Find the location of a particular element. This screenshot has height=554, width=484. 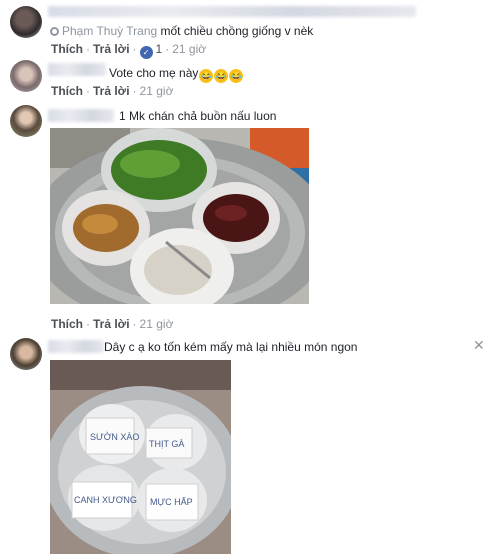

photo-label-canh-xuong: CANH XƯƠNG is located at coordinates (105, 500).